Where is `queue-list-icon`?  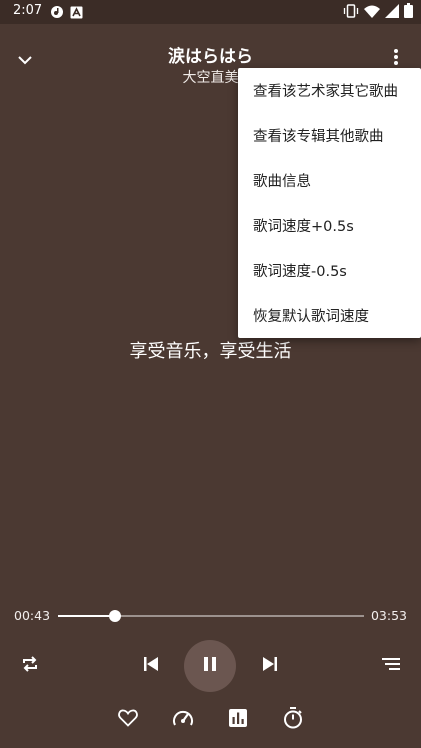 queue-list-icon is located at coordinates (391, 666).